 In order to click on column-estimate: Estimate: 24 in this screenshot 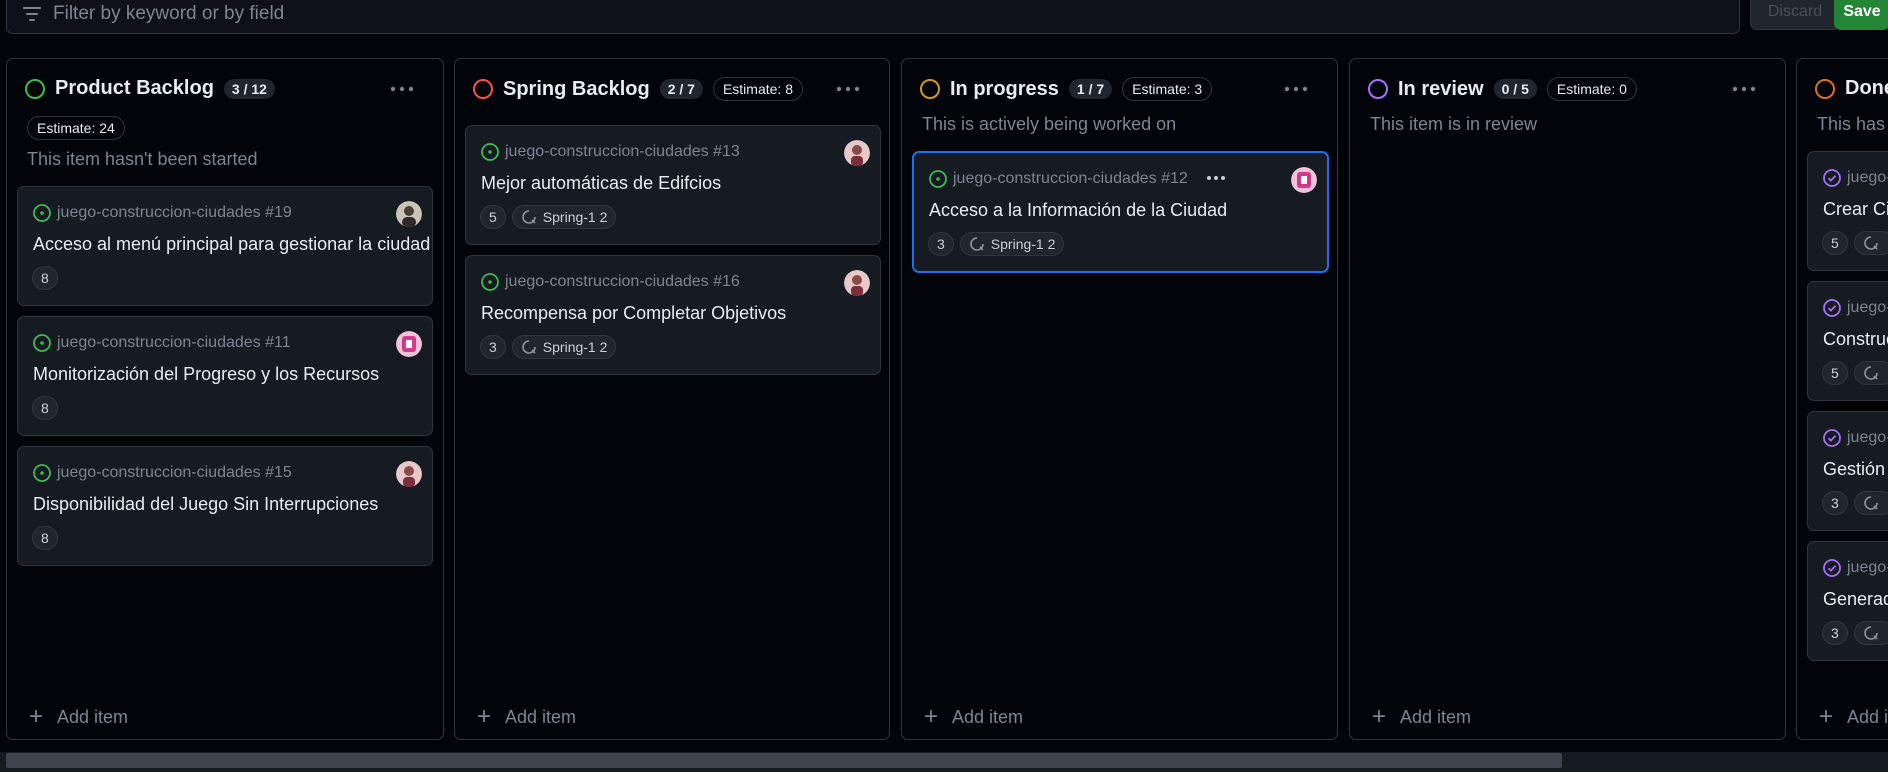, I will do `click(76, 128)`.